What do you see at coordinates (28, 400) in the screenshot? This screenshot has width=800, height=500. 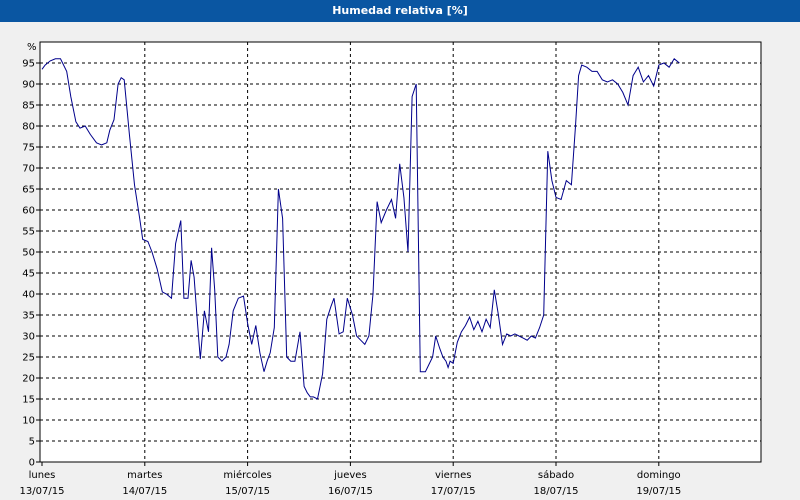 I see `y-tick-label: 15` at bounding box center [28, 400].